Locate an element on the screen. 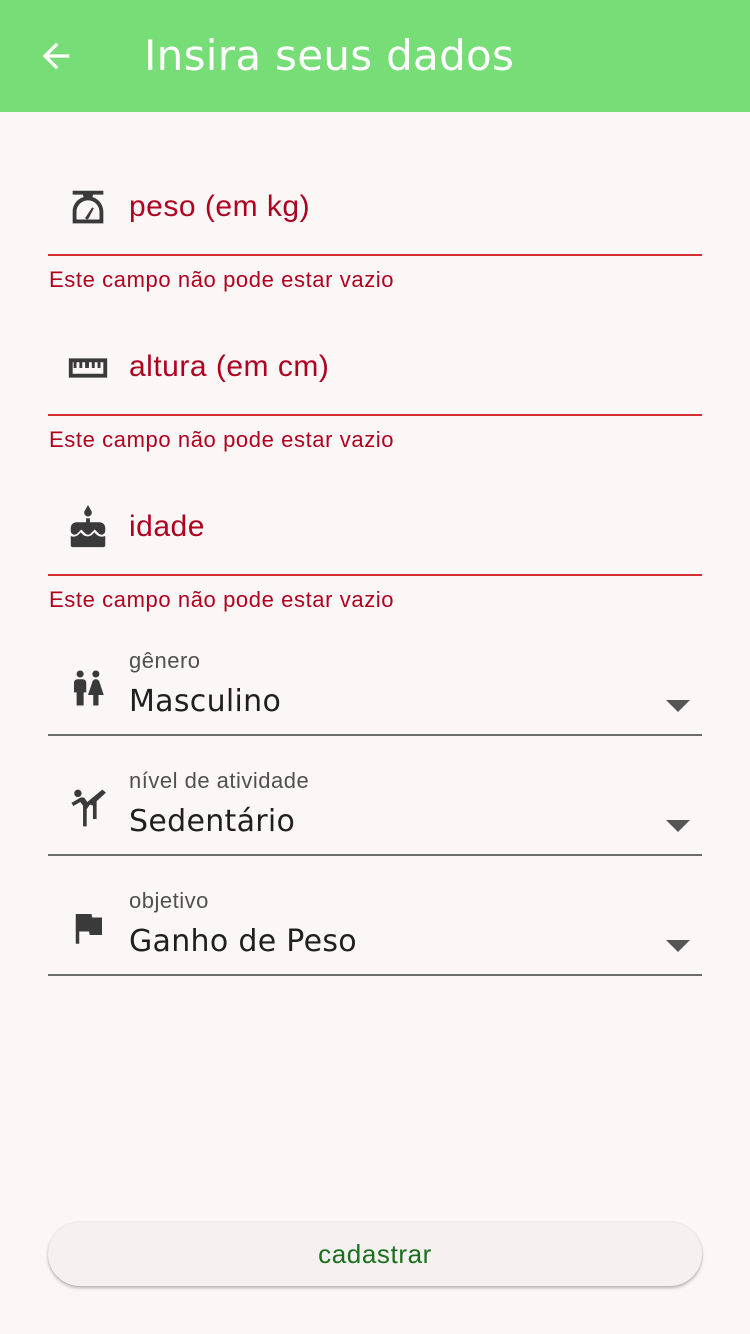  scale-icon is located at coordinates (88, 208).